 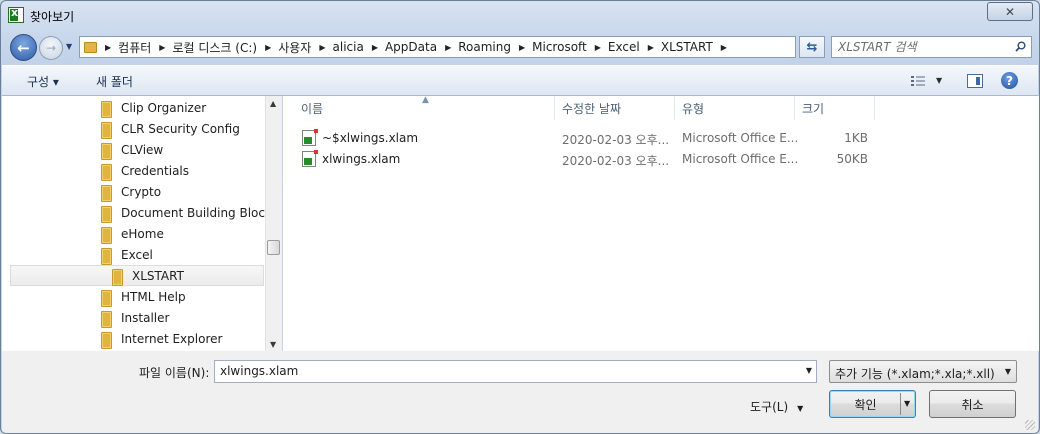 I want to click on open-button-label: 확인, so click(x=865, y=404).